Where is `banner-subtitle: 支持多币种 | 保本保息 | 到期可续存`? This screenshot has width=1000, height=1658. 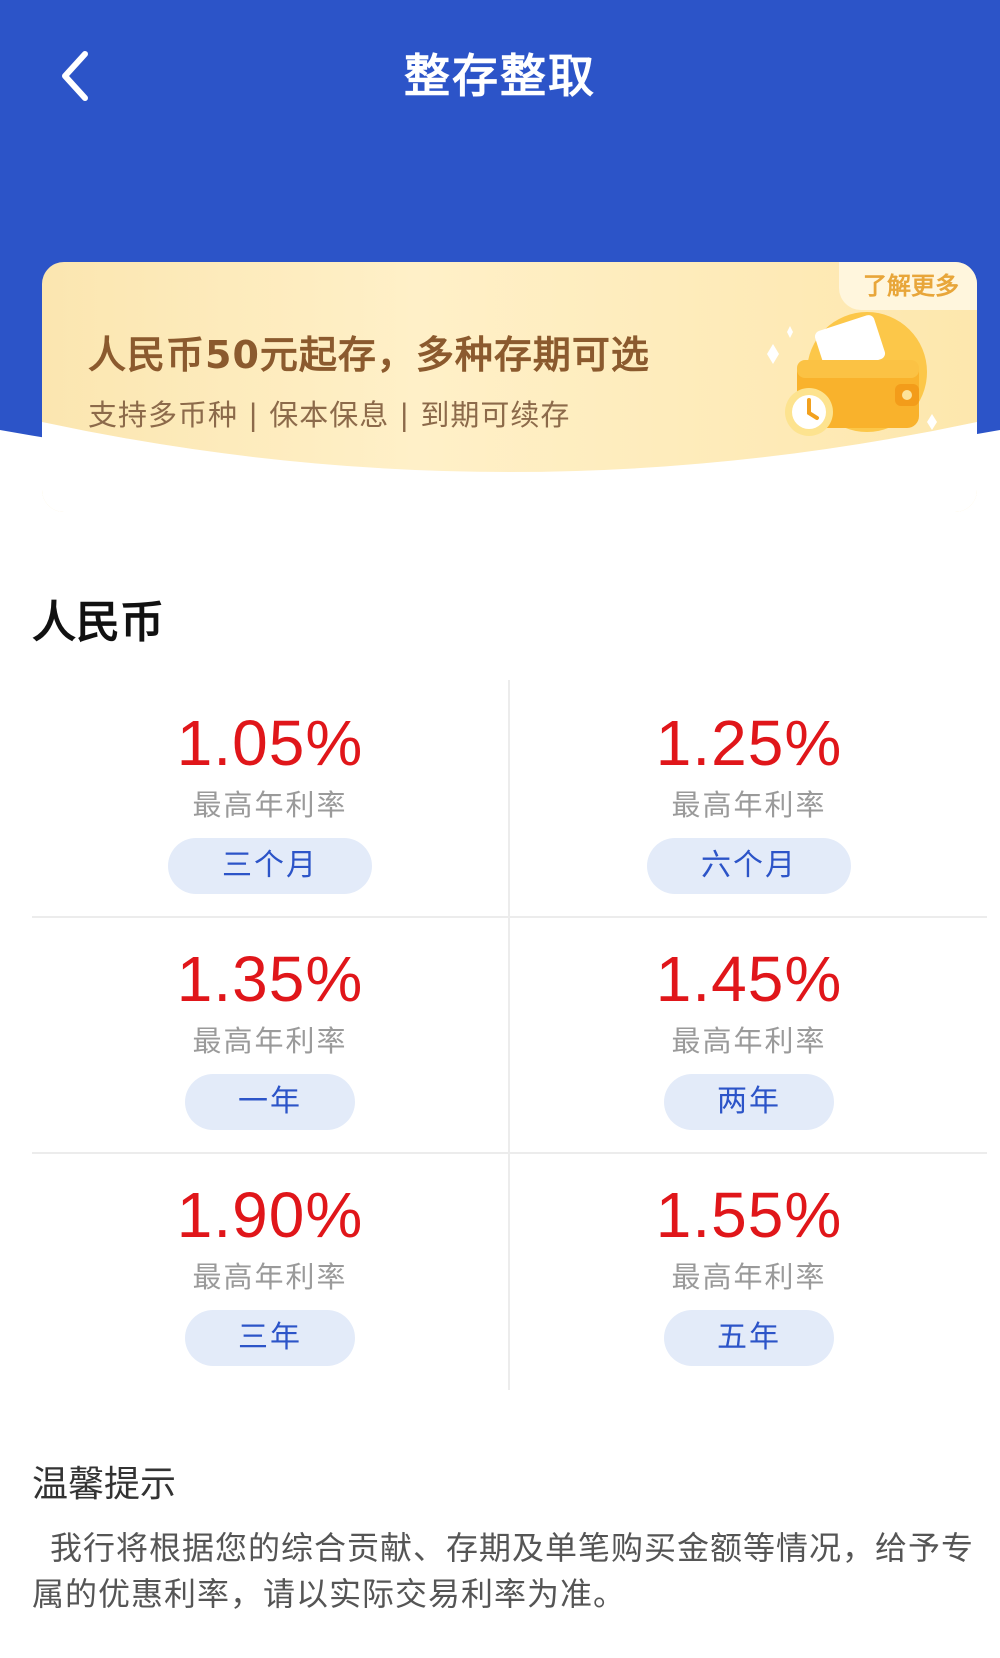
banner-subtitle: 支持多币种 | 保本保息 | 到期可续存 is located at coordinates (329, 415).